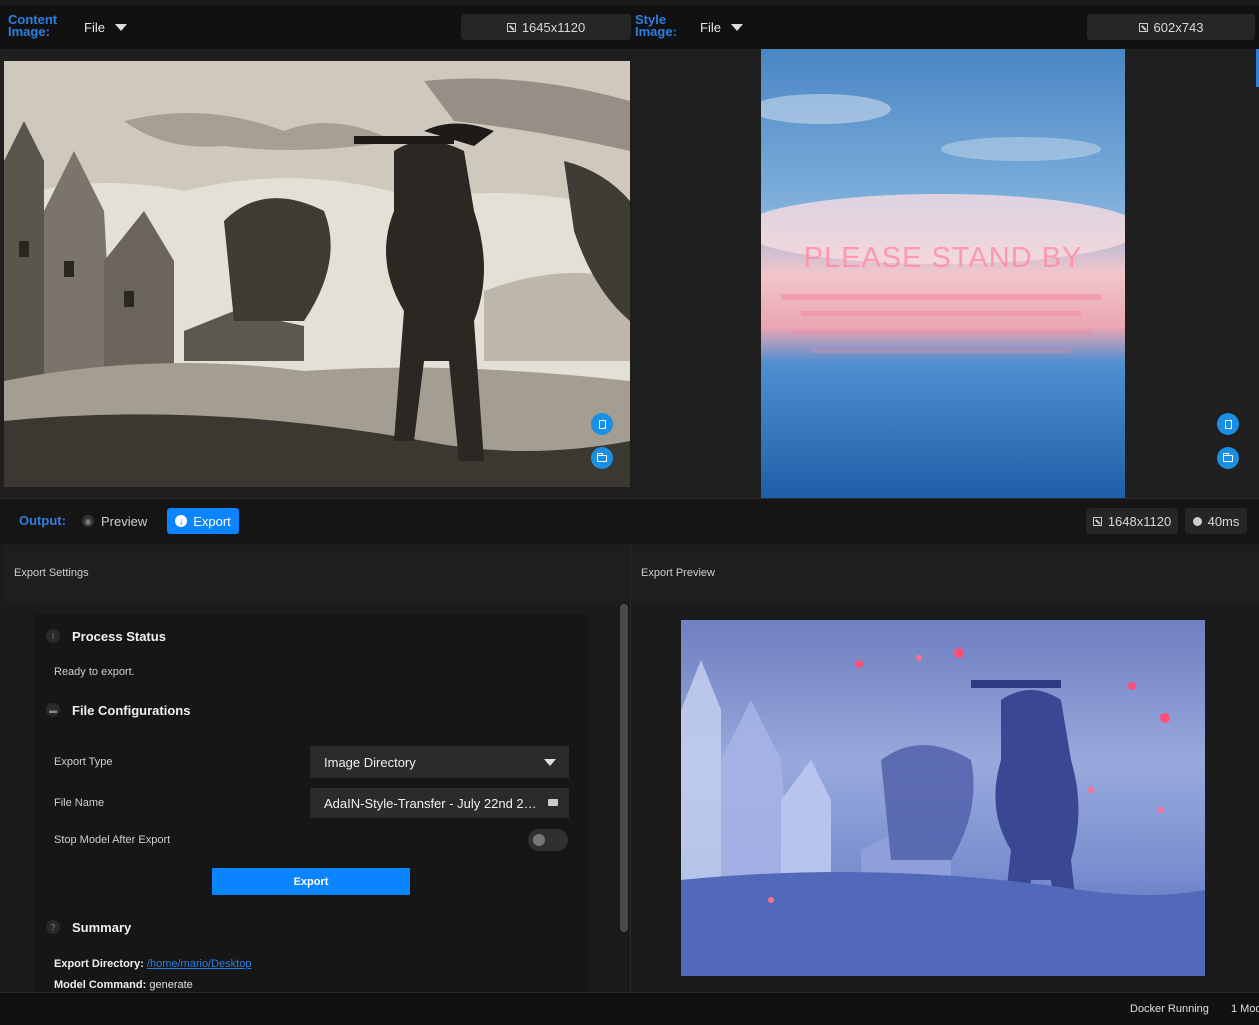 This screenshot has height=1025, width=1259. What do you see at coordinates (624, 768) in the screenshot?
I see `settings-scrollbar` at bounding box center [624, 768].